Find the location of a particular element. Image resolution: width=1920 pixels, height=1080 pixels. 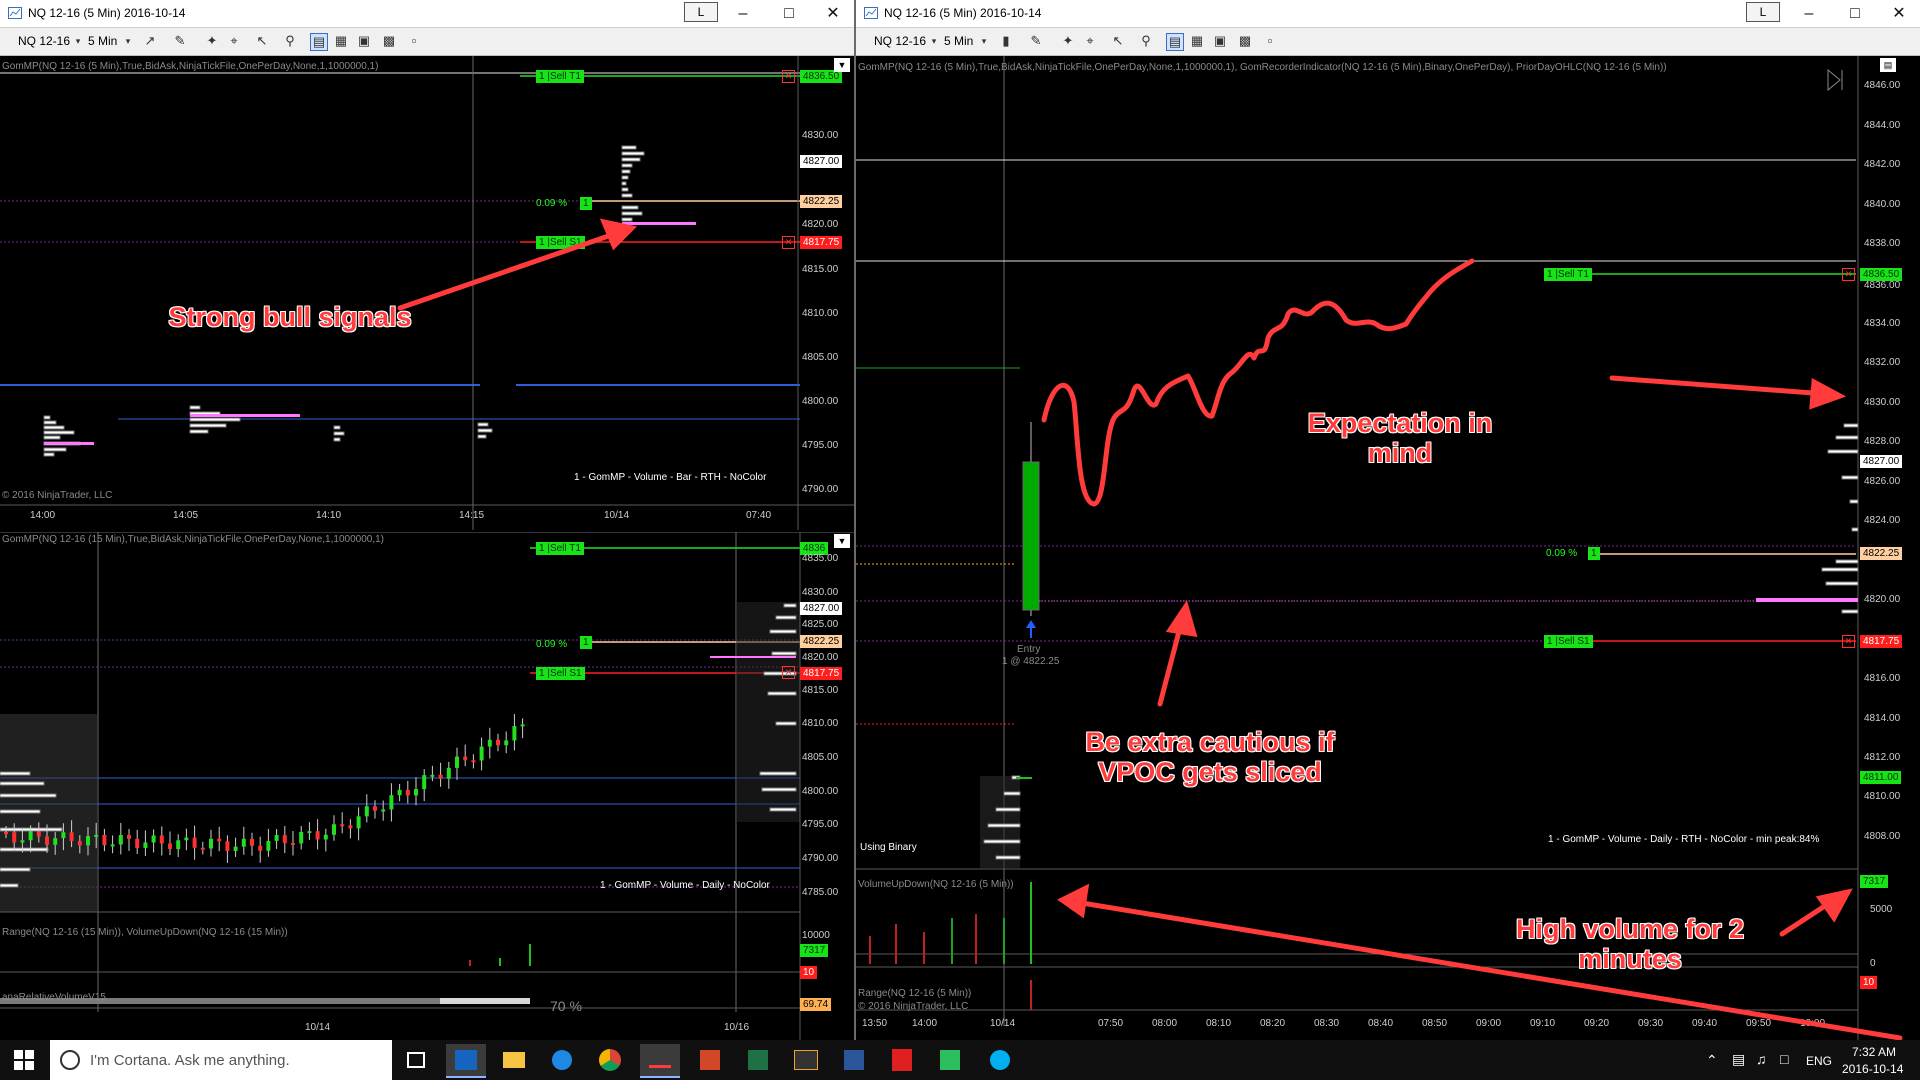

tws-icon is located at coordinates (806, 1060).